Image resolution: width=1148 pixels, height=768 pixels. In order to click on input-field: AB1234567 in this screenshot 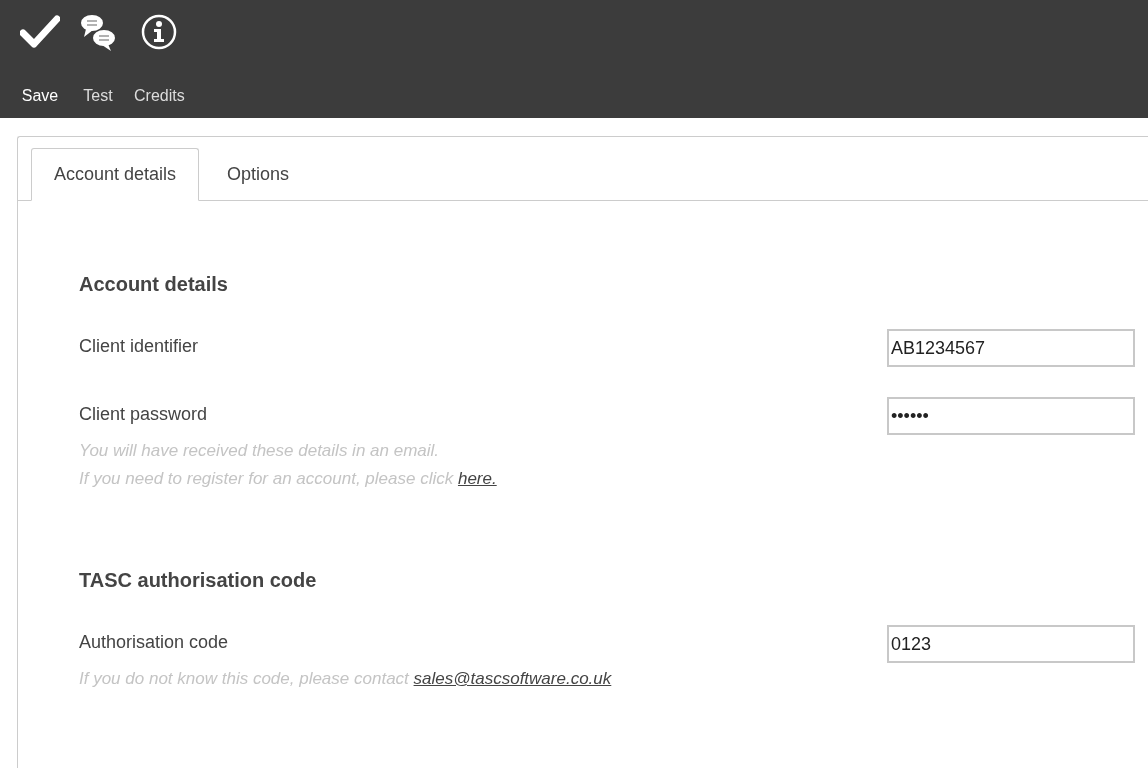, I will do `click(1011, 348)`.